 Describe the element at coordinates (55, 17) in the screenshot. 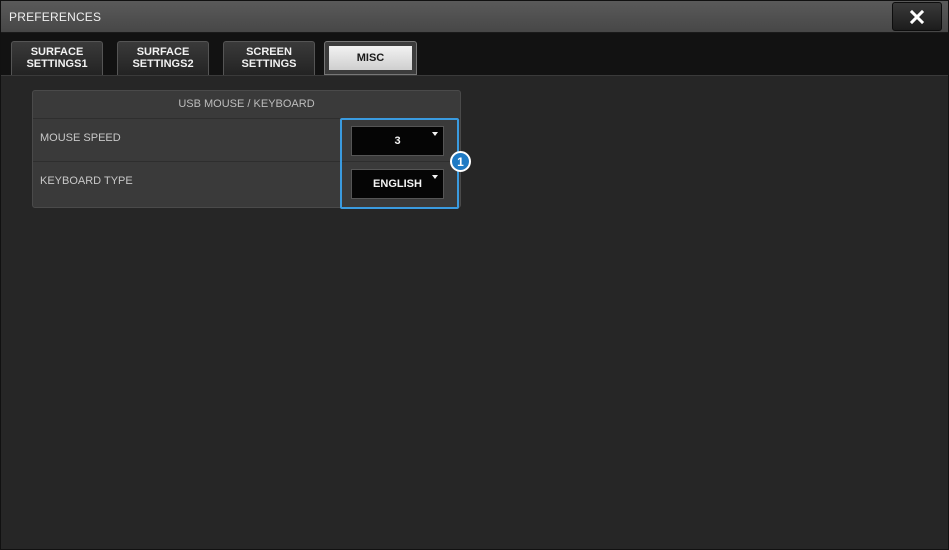

I see `window-title: PREFERENCES` at that location.